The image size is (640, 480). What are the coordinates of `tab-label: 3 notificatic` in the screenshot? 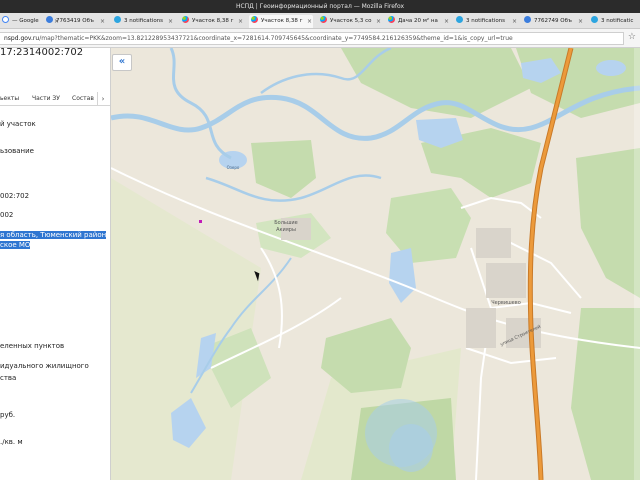 It's located at (617, 21).